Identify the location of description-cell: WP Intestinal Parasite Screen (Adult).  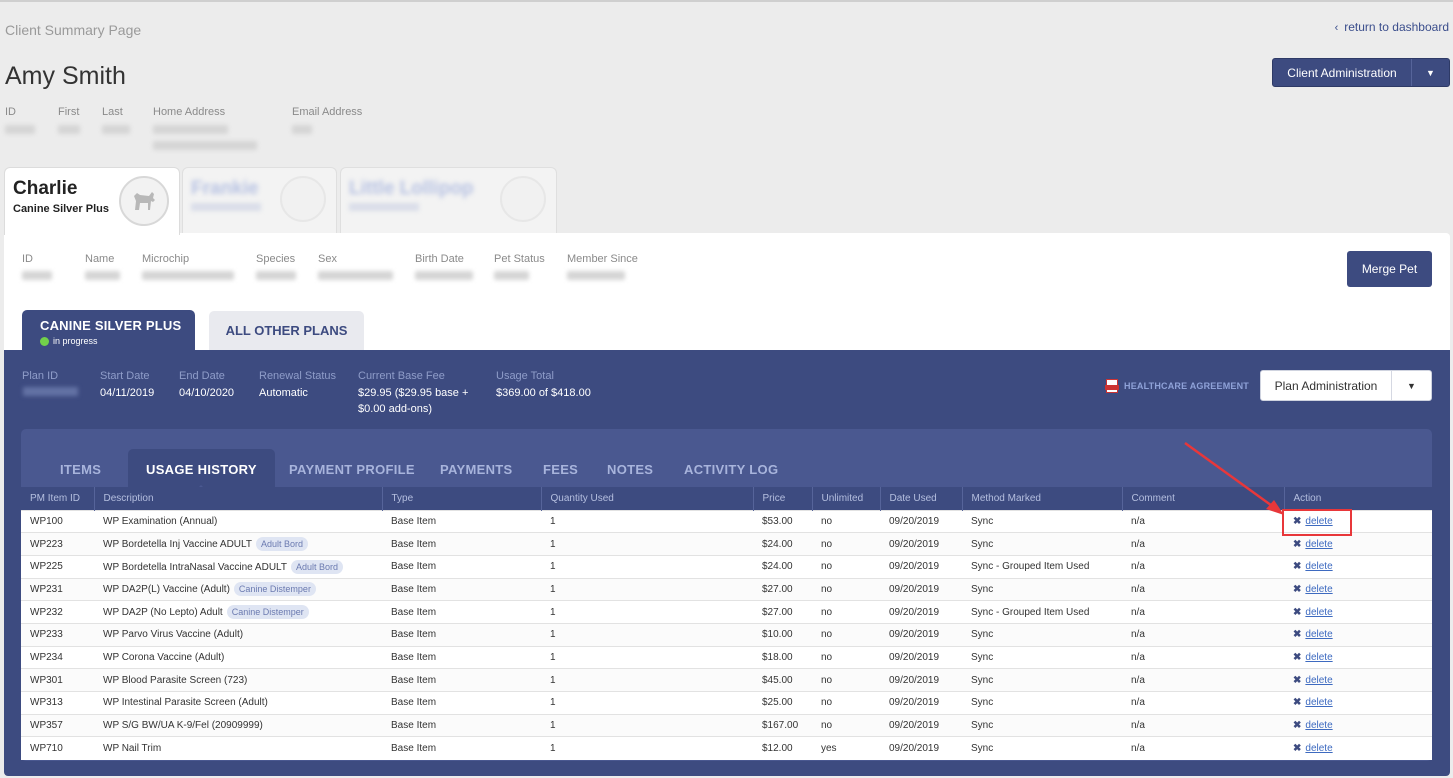
(238, 703).